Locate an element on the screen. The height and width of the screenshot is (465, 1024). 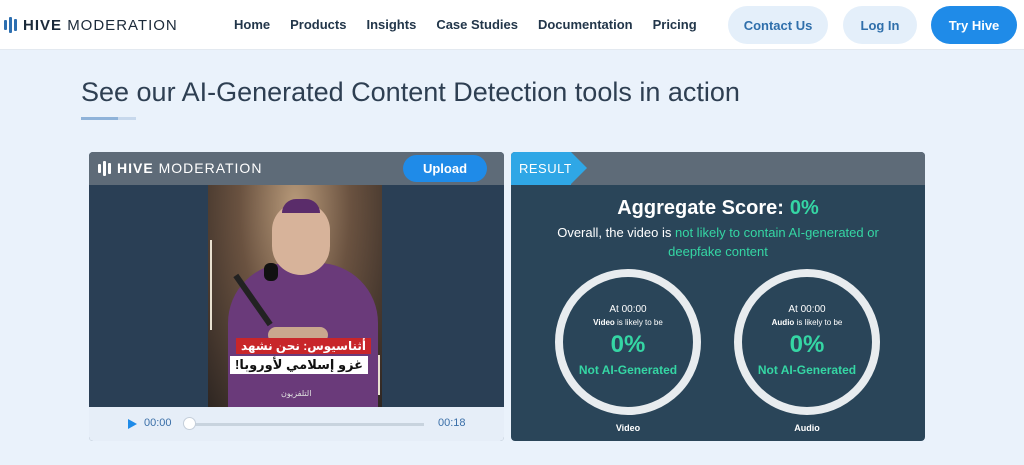
try-hive-button: Try Hive is located at coordinates (974, 25).